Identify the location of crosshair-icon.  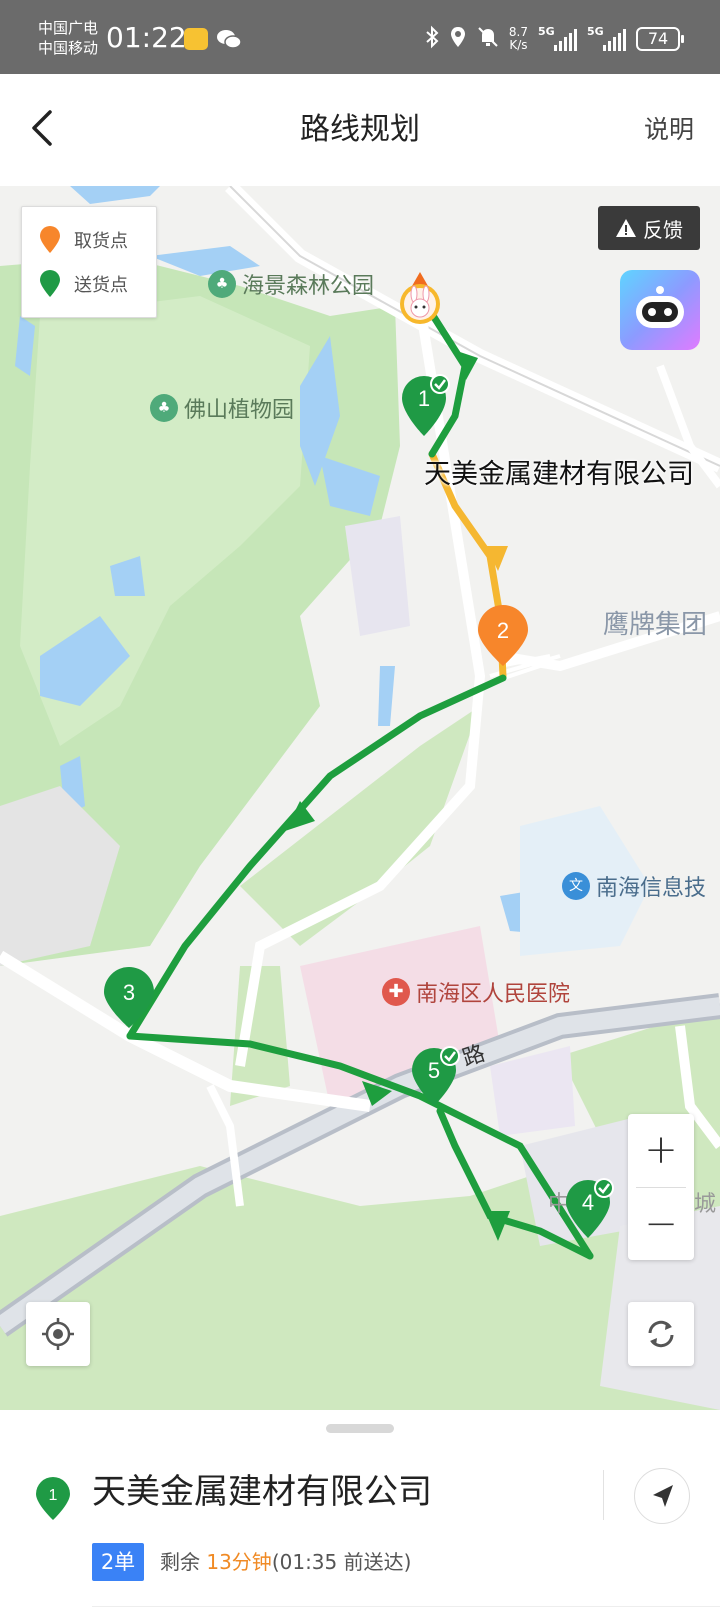
(58, 1334).